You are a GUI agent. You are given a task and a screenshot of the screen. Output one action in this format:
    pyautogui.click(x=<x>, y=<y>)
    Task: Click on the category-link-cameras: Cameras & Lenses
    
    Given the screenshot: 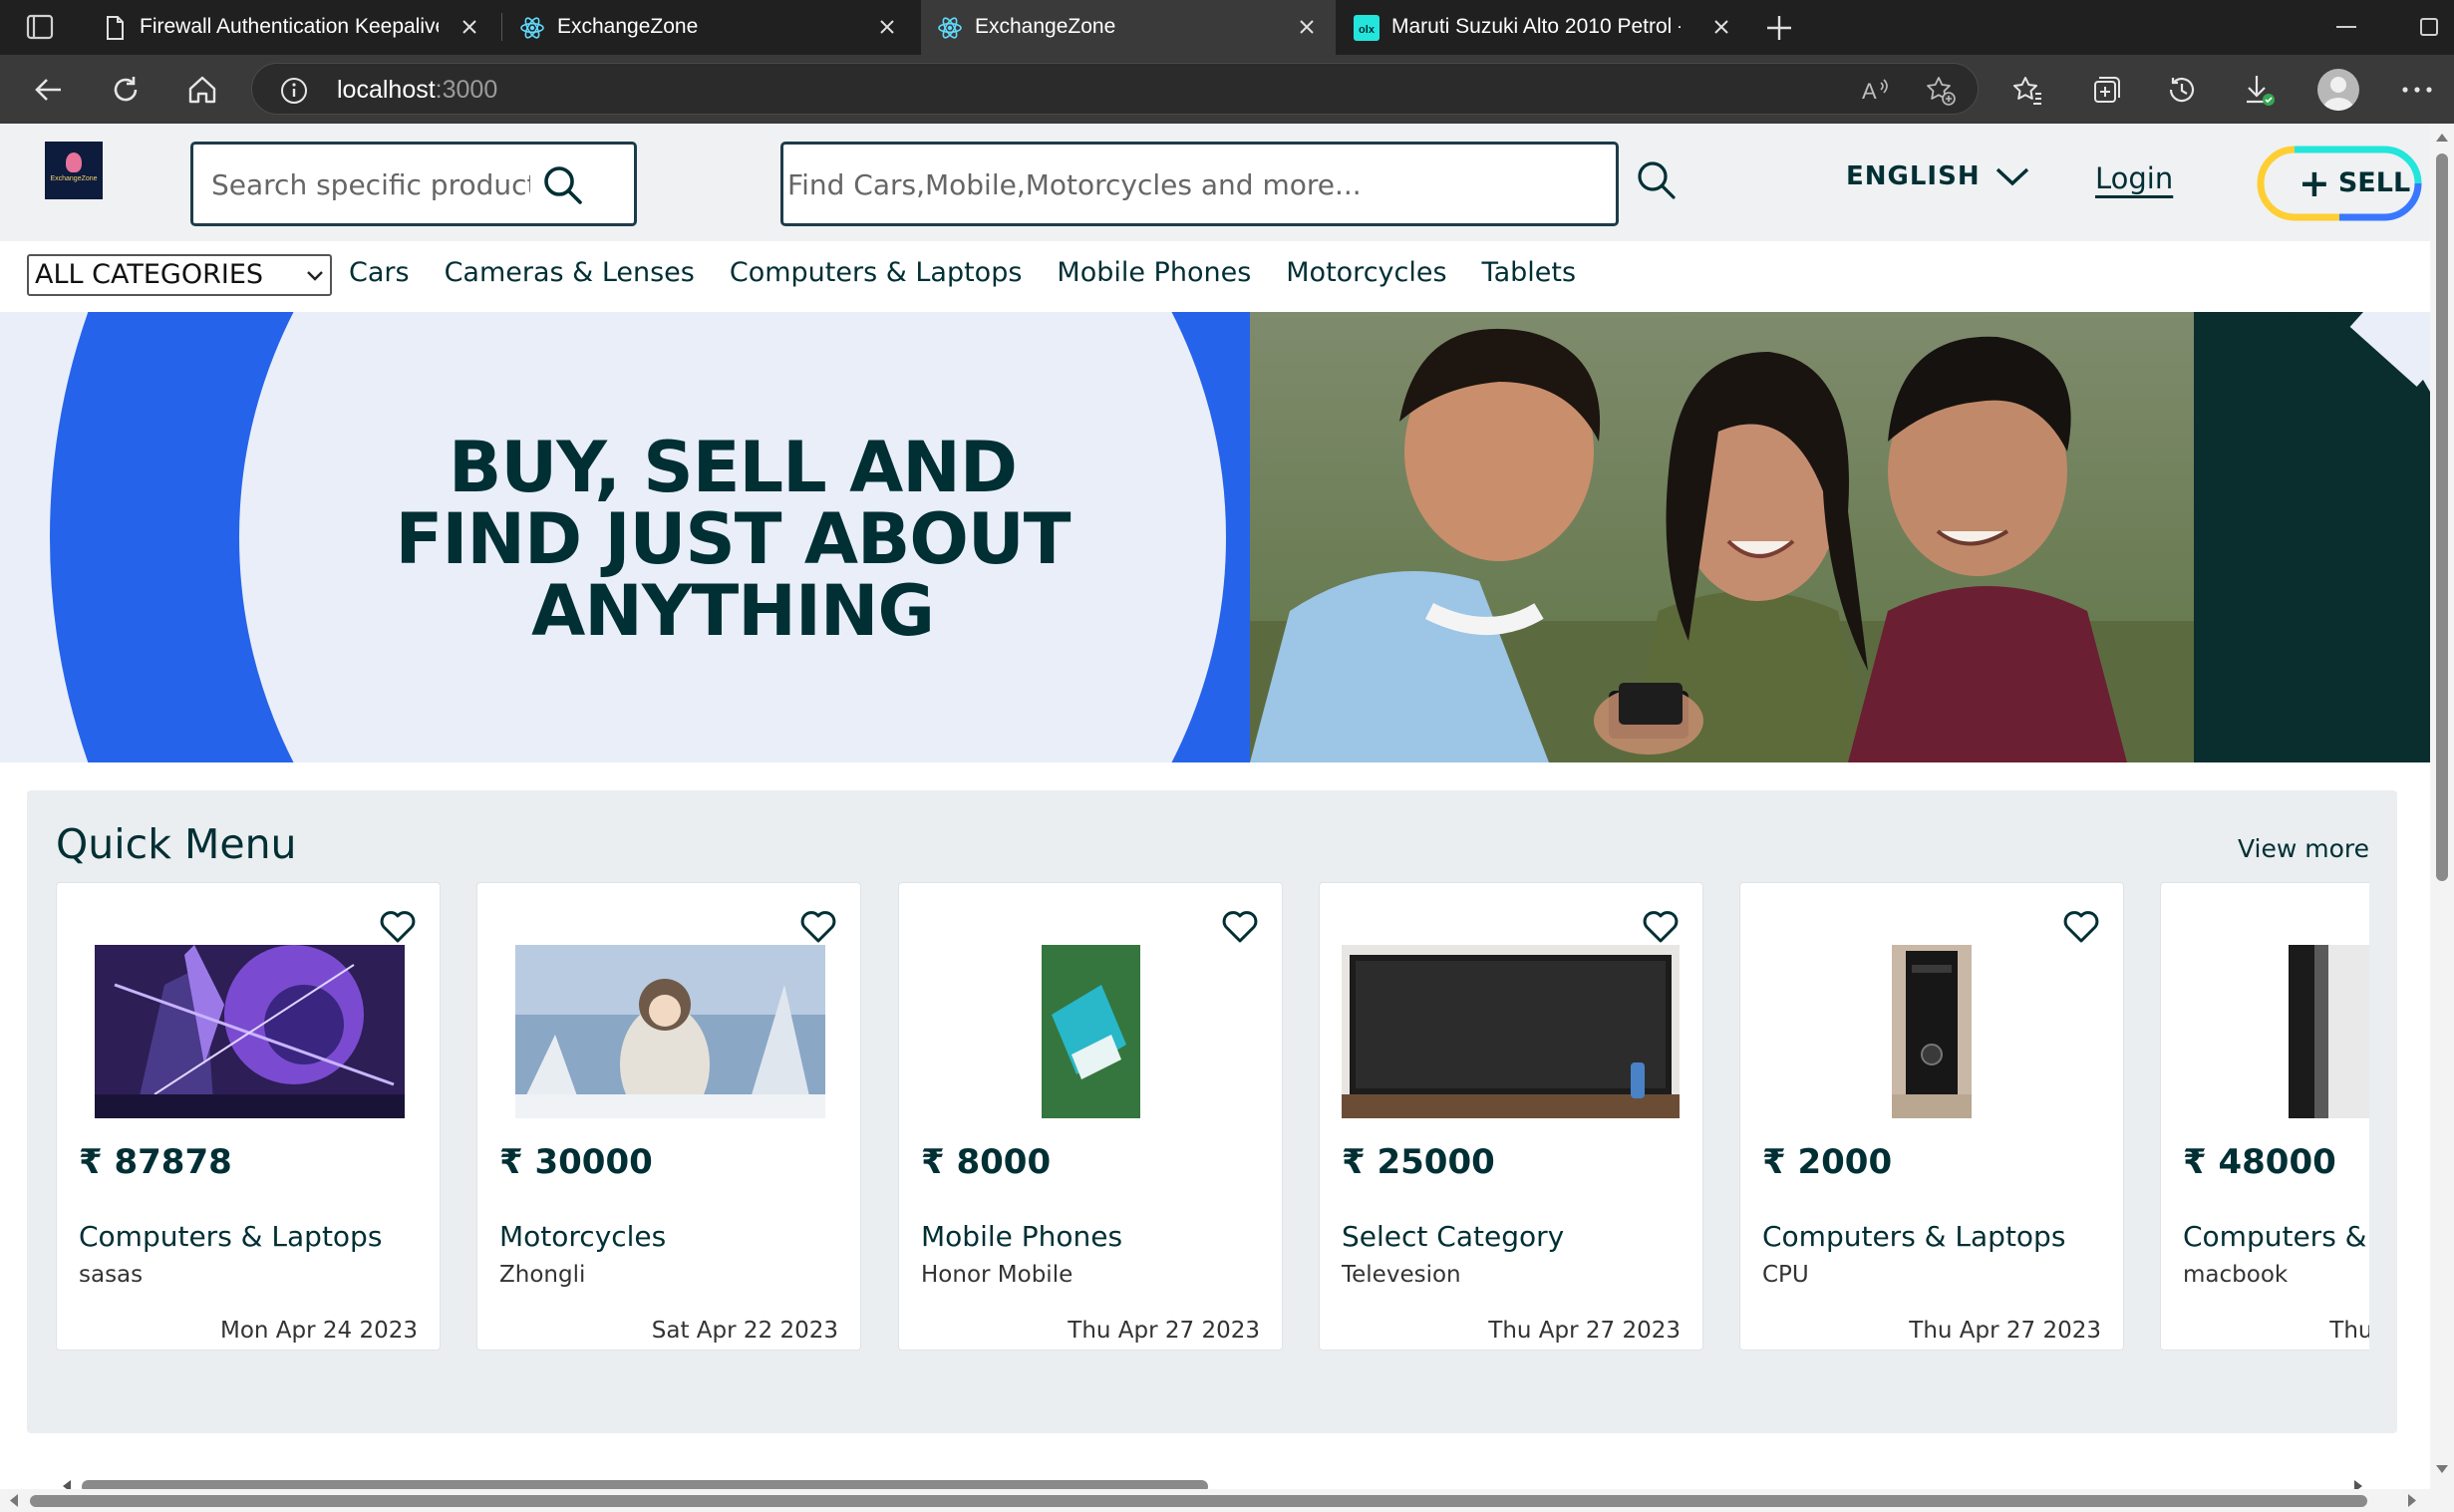 What is the action you would take?
    pyautogui.click(x=570, y=272)
    